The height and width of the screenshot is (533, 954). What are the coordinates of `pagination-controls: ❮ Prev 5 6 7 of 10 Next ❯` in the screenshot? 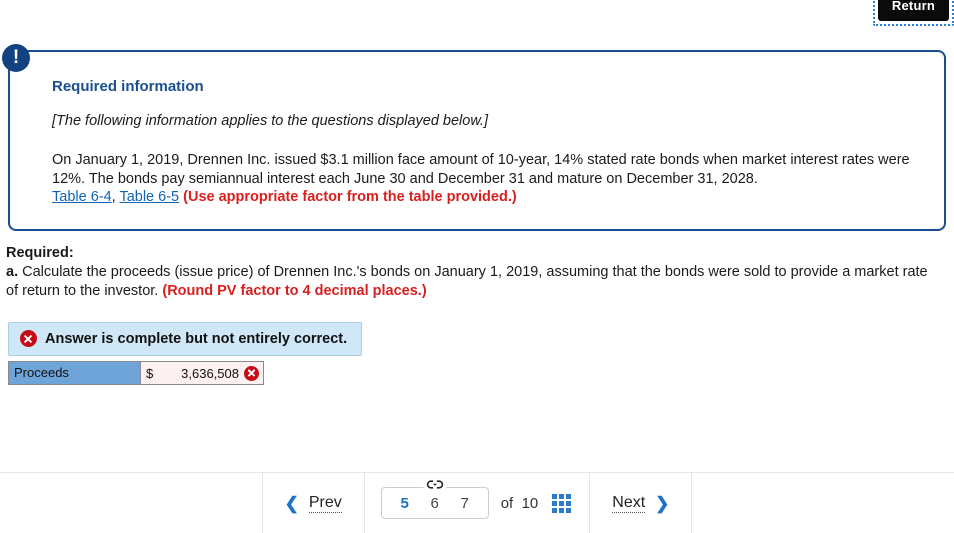 It's located at (477, 503).